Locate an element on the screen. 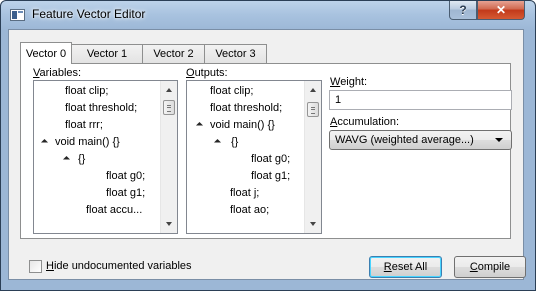  outputs-label: Outputs: is located at coordinates (207, 73).